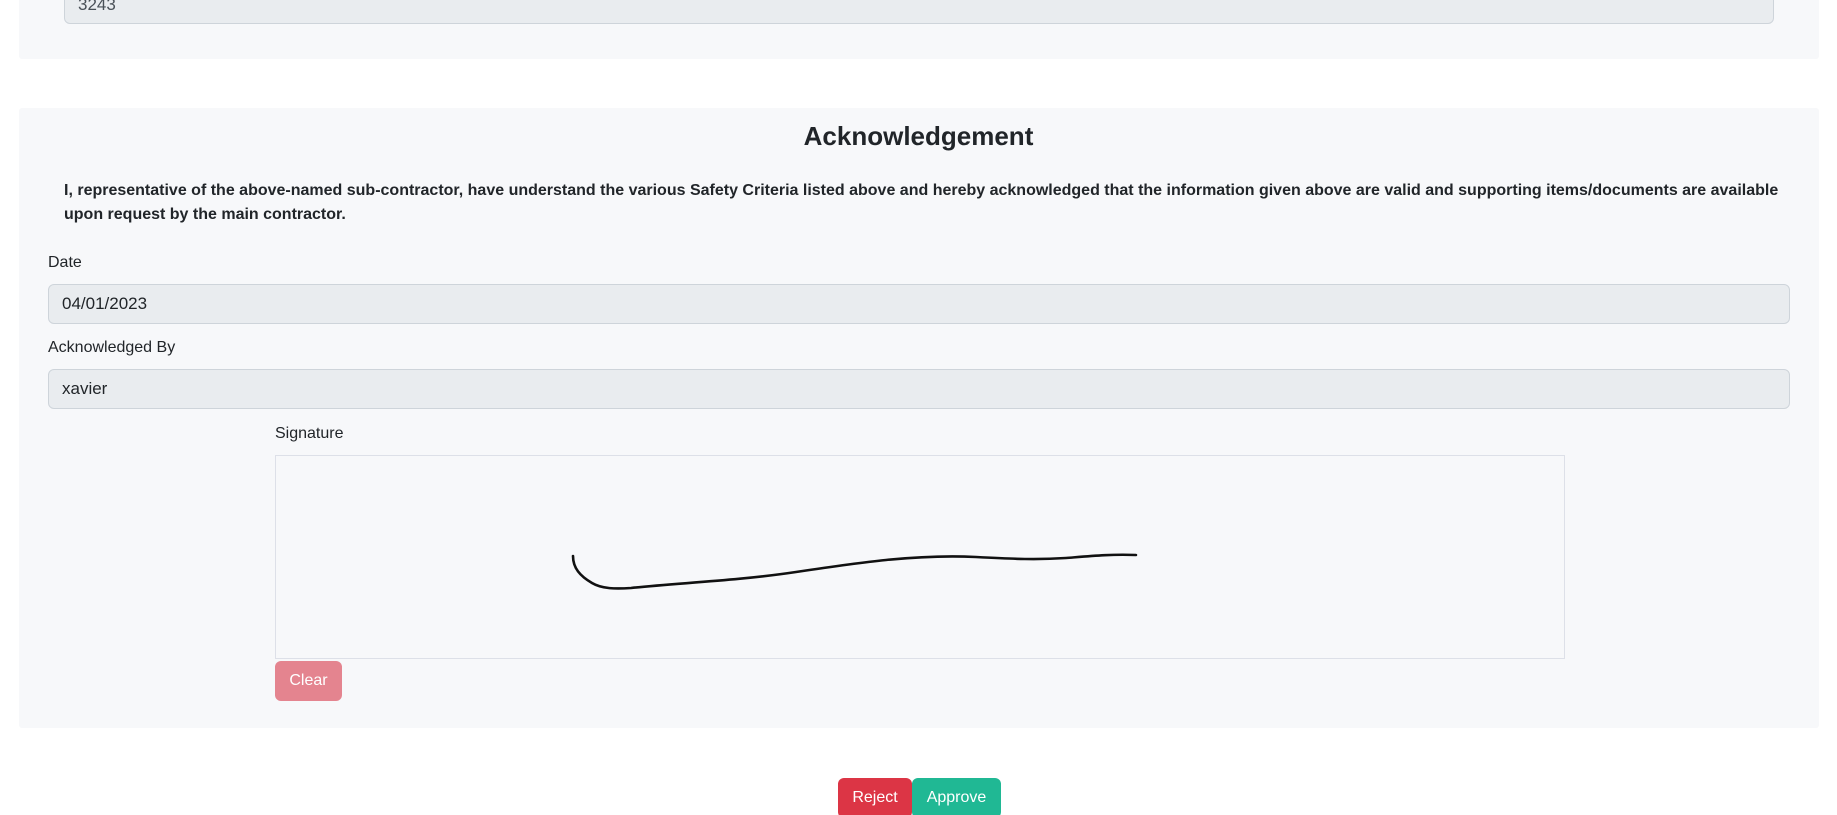  I want to click on date-label: Date, so click(65, 262).